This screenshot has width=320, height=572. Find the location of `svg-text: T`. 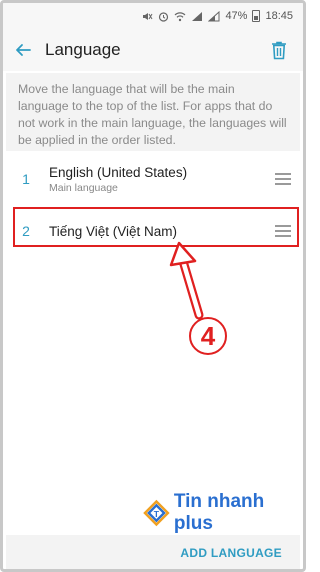

svg-text: T is located at coordinates (157, 514).